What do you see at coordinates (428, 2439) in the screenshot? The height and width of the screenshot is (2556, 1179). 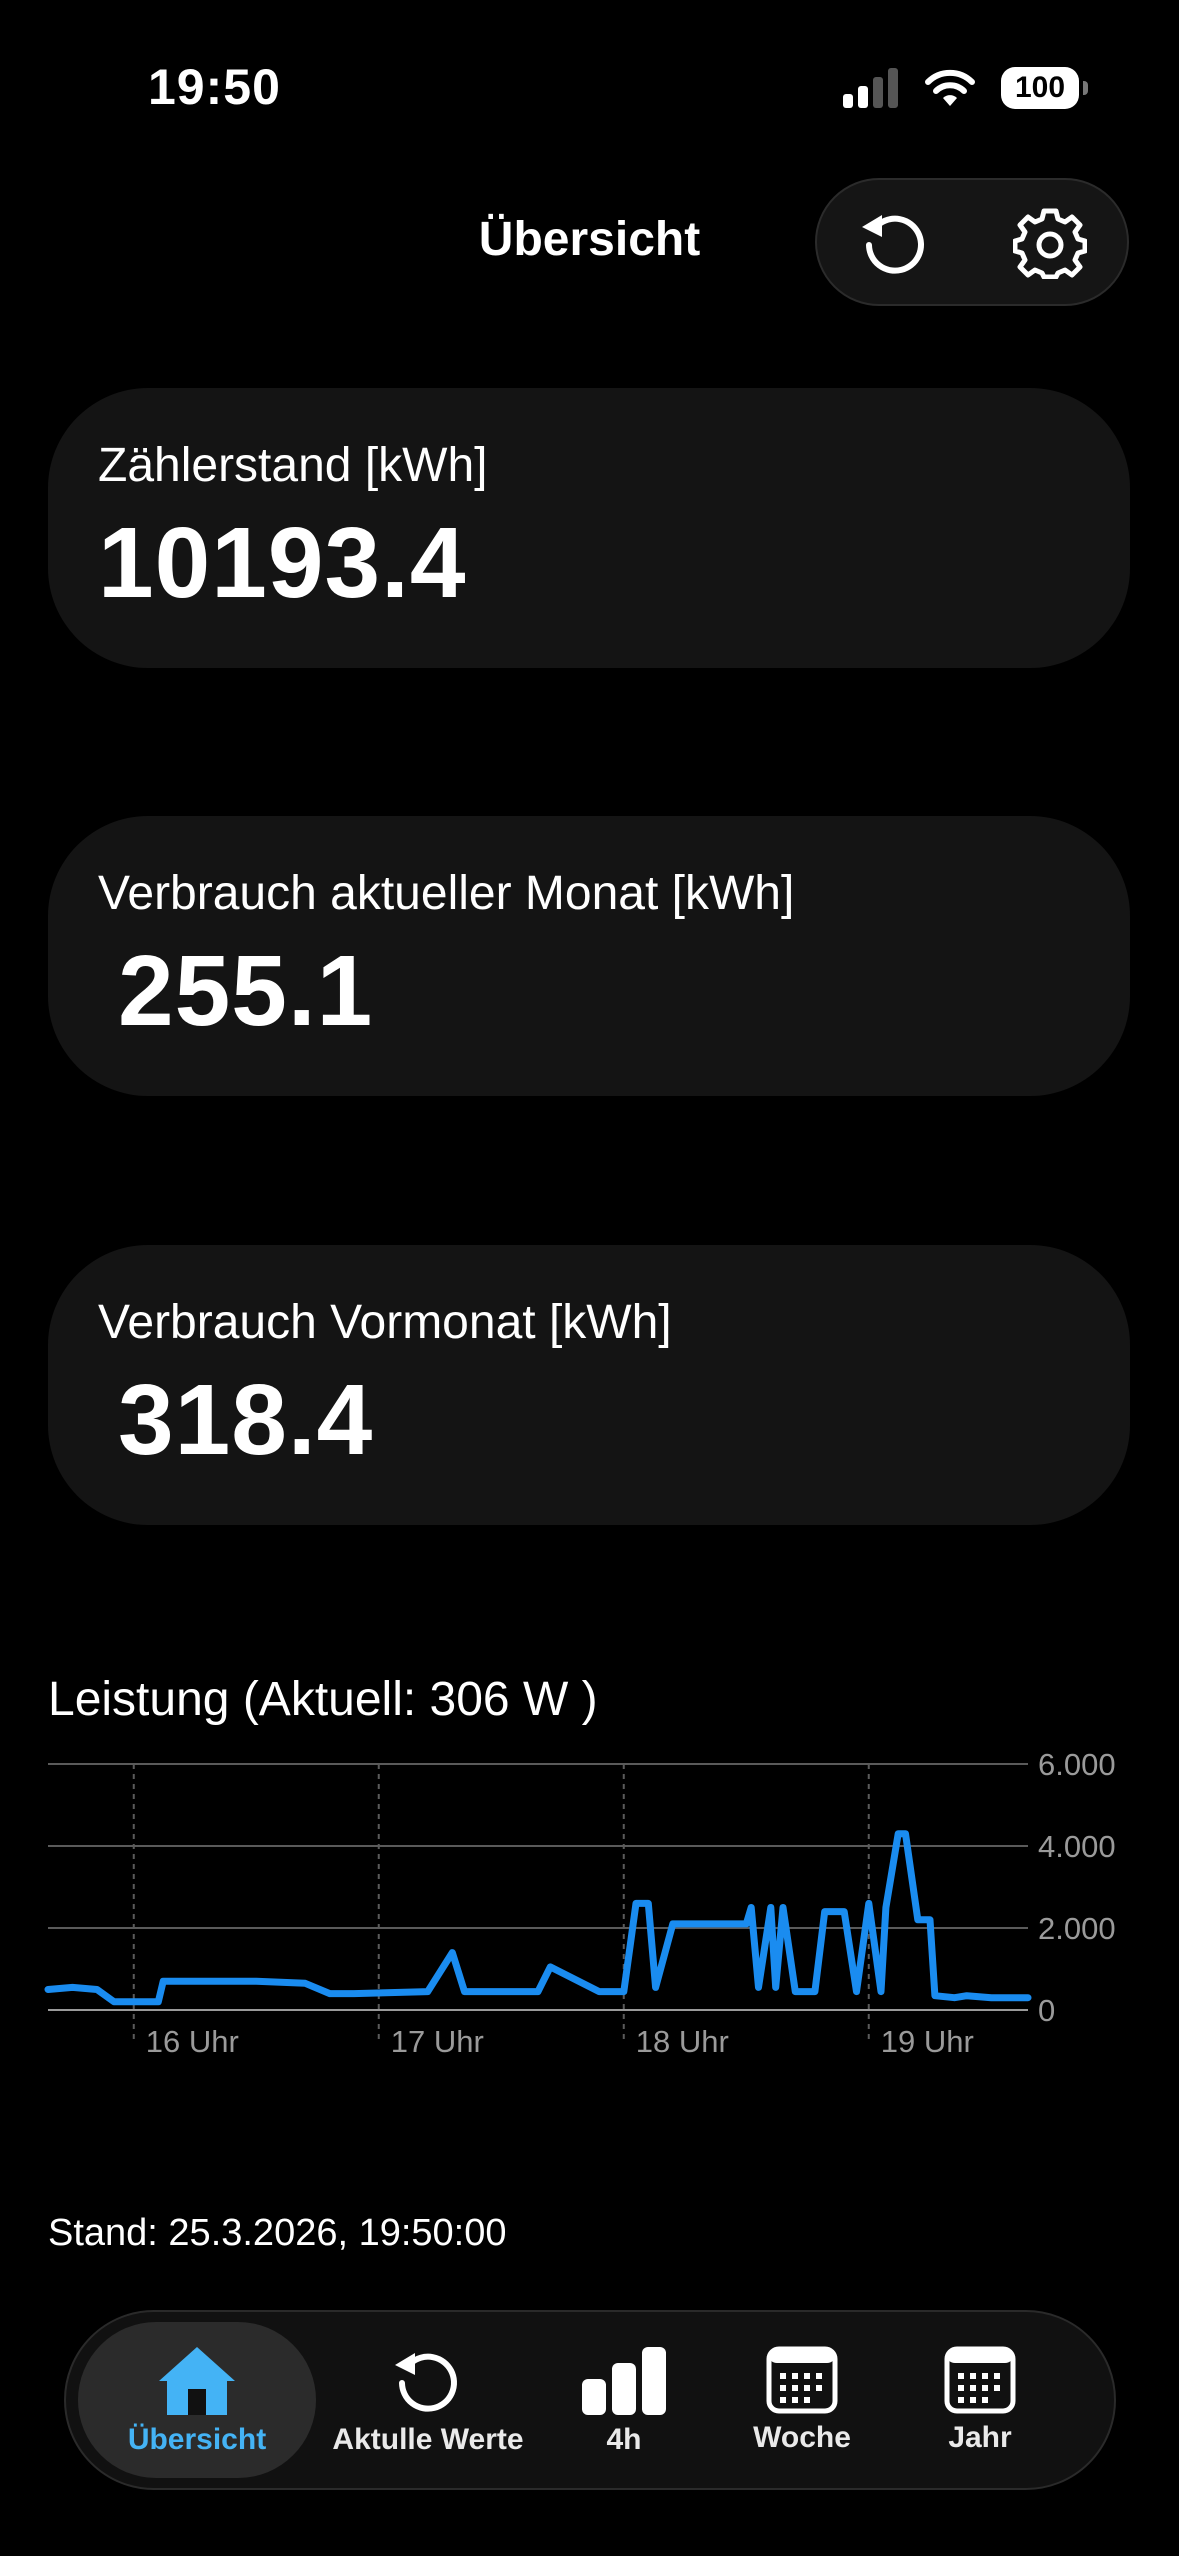 I see `tab-label: Aktulle Werte` at bounding box center [428, 2439].